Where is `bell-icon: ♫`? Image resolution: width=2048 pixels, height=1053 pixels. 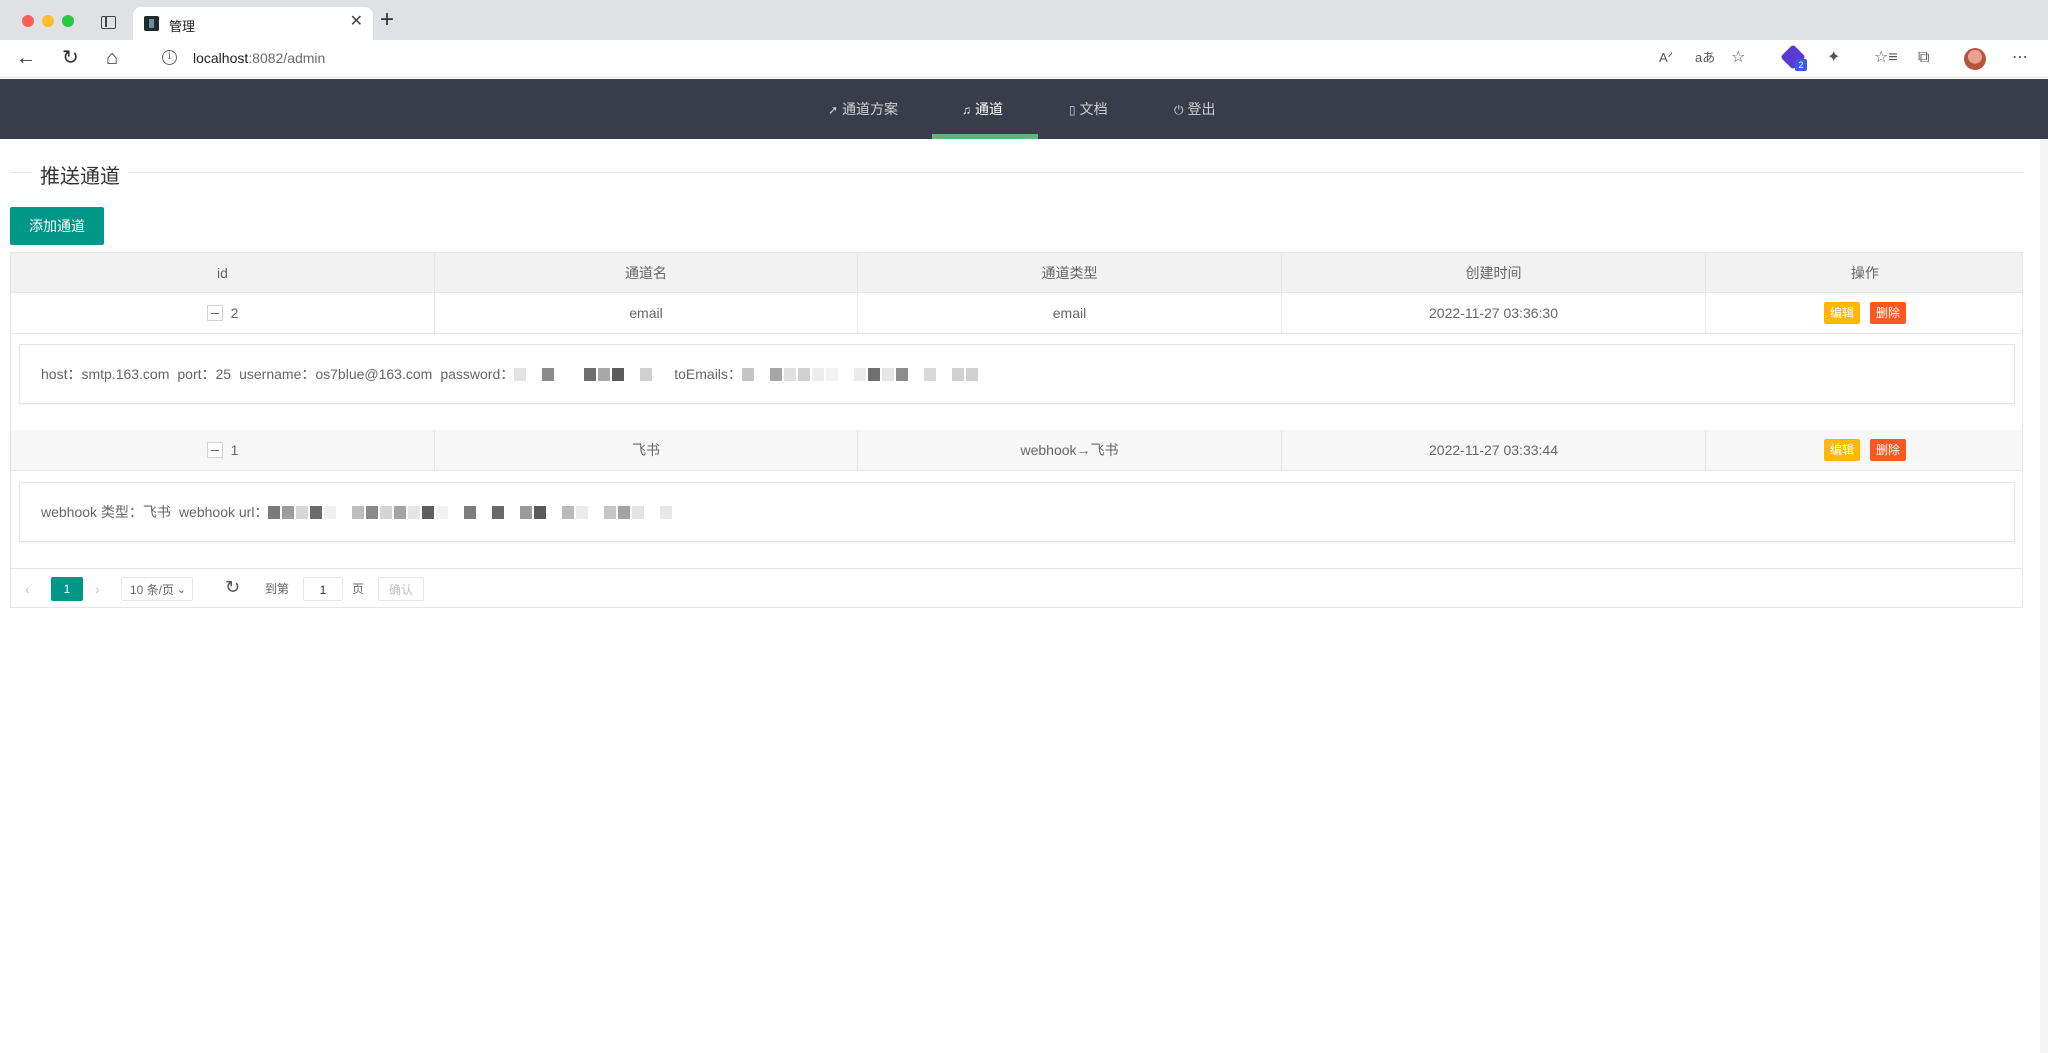 bell-icon: ♫ is located at coordinates (966, 110).